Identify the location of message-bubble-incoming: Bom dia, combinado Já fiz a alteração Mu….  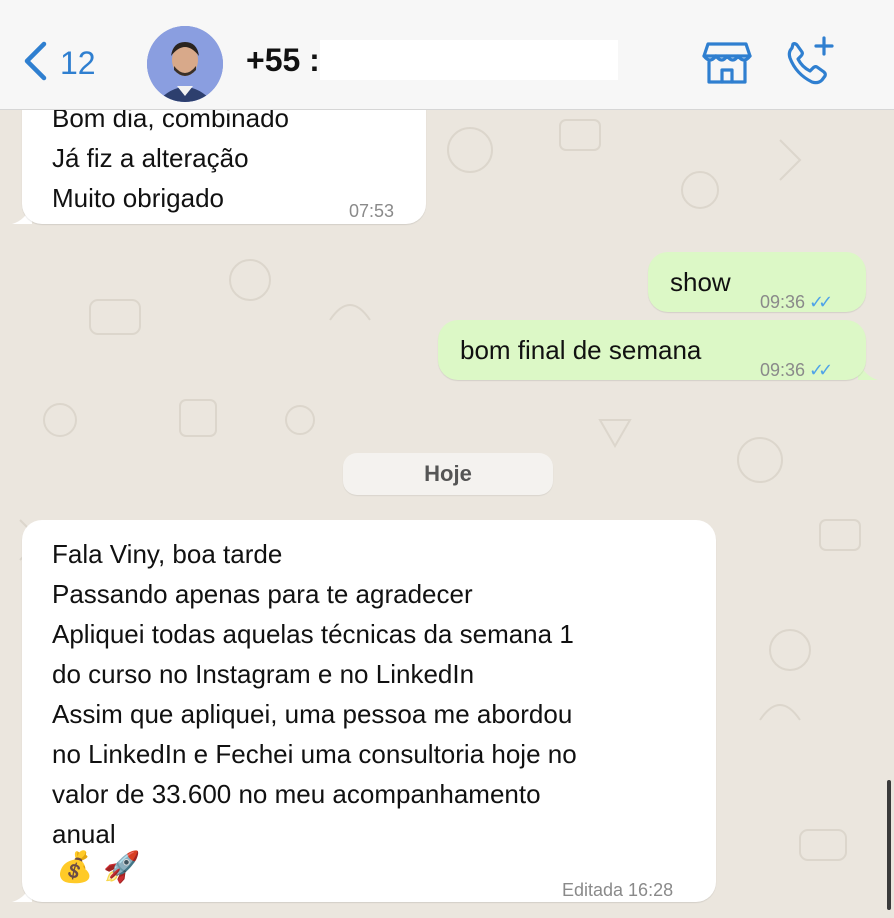
(224, 160).